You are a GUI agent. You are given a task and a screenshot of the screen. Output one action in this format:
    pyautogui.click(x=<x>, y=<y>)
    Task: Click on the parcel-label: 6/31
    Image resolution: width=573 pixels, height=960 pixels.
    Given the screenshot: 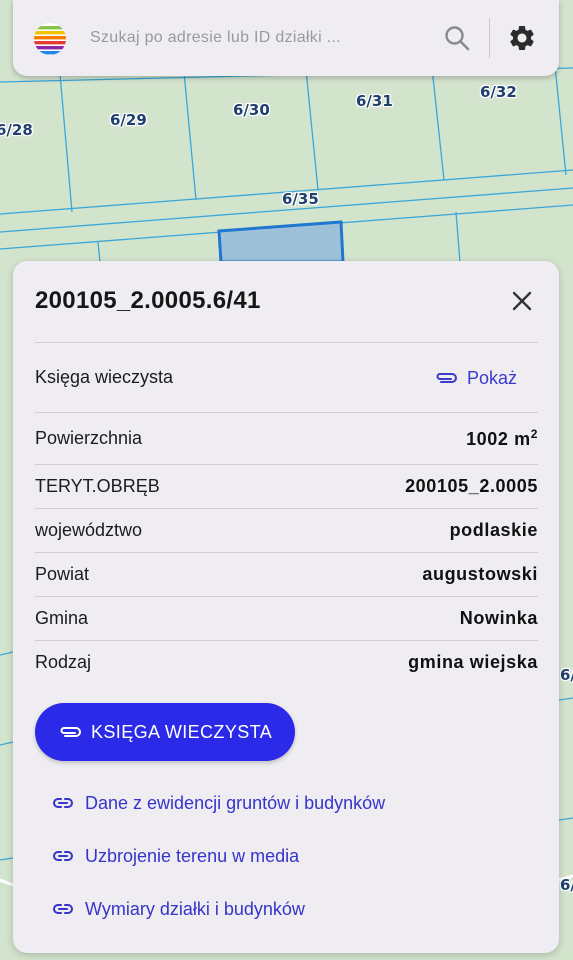 What is the action you would take?
    pyautogui.click(x=374, y=101)
    